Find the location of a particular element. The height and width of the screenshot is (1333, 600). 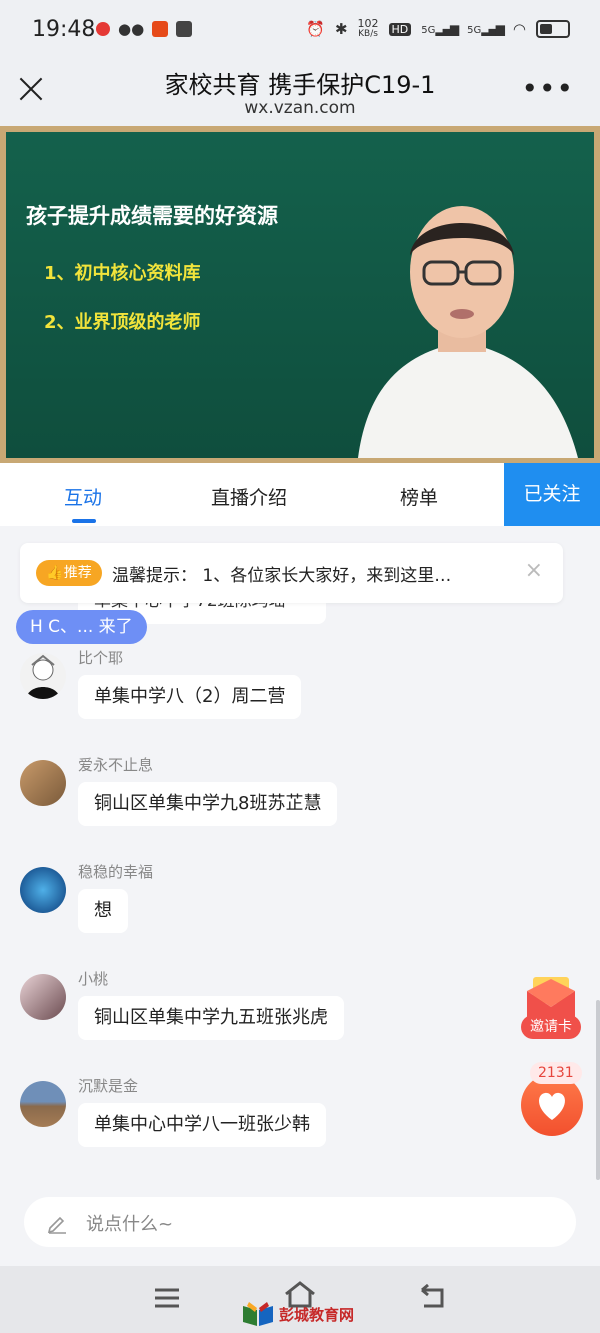

chat-bubble: 想 is located at coordinates (103, 911).